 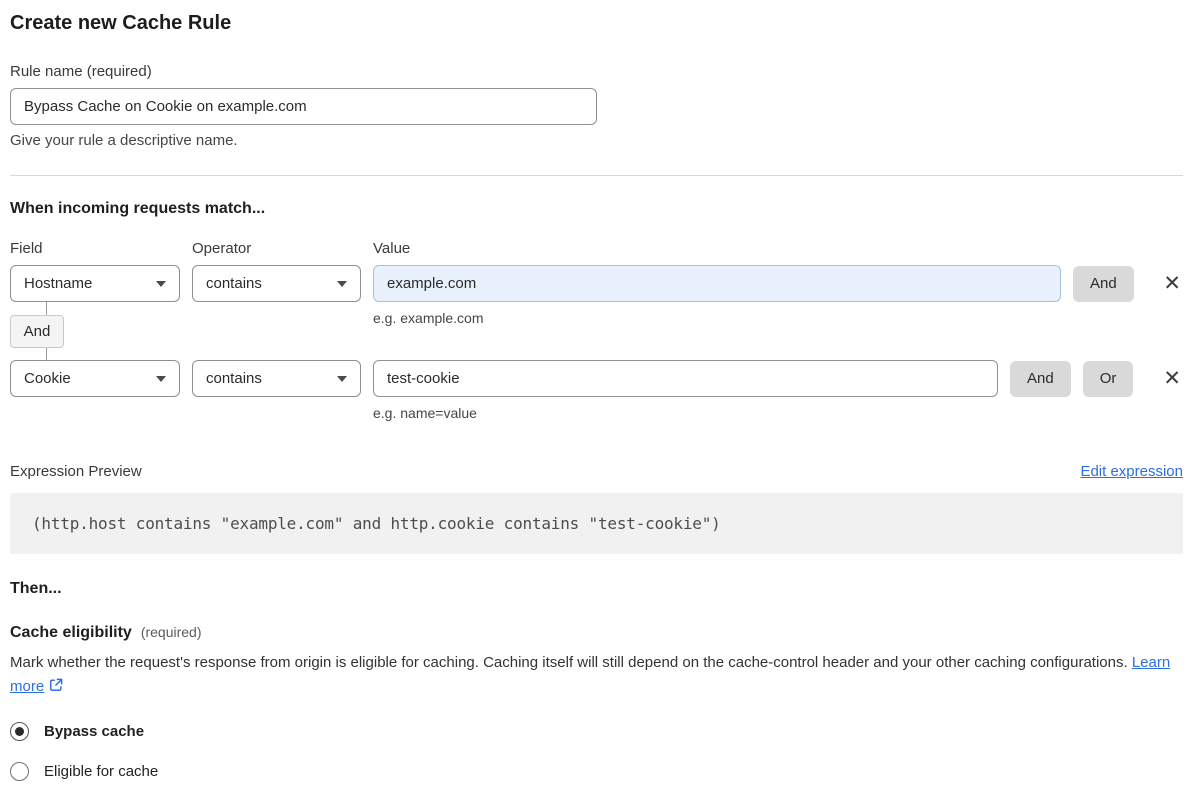 I want to click on add-and-button-2: And, so click(x=1040, y=378).